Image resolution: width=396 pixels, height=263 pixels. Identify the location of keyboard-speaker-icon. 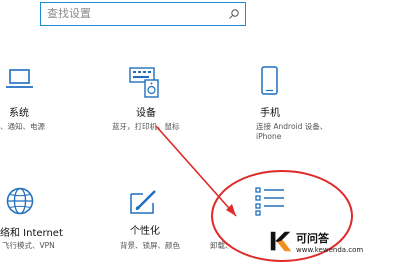
(144, 82).